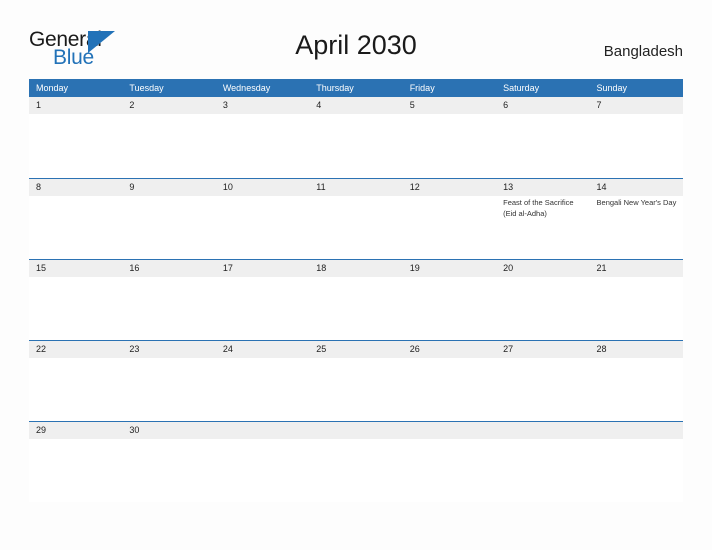 This screenshot has height=550, width=712. What do you see at coordinates (39, 105) in the screenshot?
I see `day-number: 1` at bounding box center [39, 105].